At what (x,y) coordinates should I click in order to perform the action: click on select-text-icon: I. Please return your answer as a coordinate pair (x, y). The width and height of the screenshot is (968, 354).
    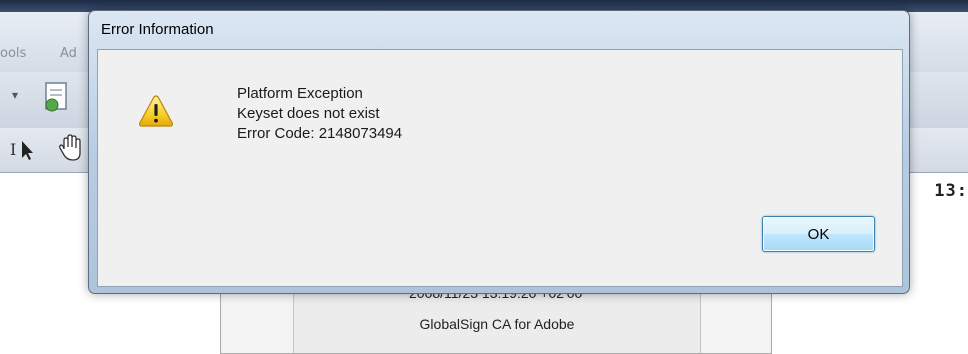
    Looking at the image, I should click on (22, 148).